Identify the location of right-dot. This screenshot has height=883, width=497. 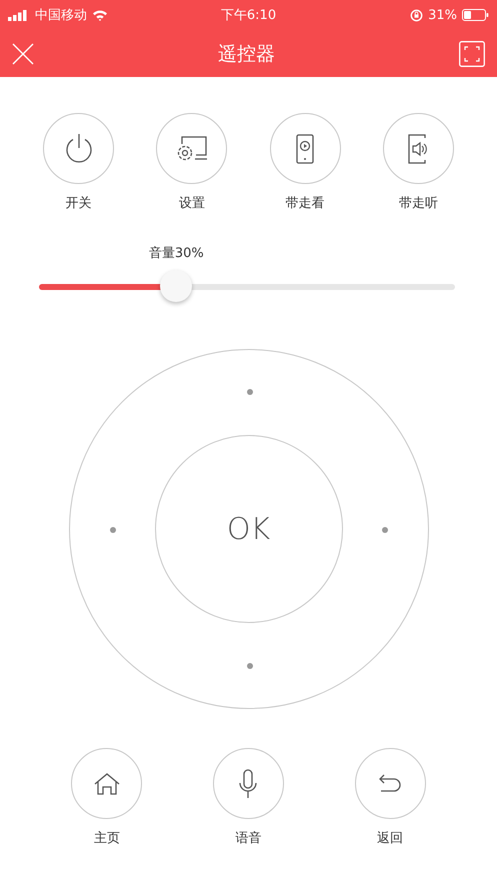
(385, 530).